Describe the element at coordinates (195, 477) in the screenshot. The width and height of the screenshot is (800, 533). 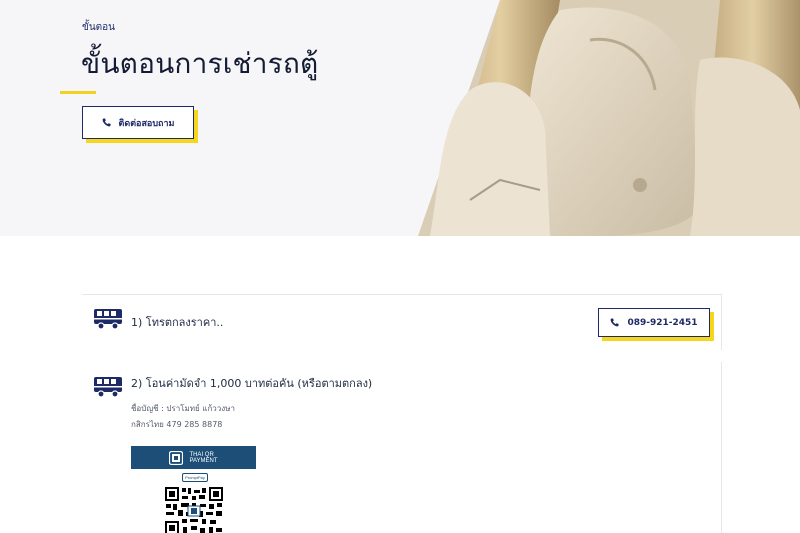
I see `promptpay-logo: PromptPay` at that location.